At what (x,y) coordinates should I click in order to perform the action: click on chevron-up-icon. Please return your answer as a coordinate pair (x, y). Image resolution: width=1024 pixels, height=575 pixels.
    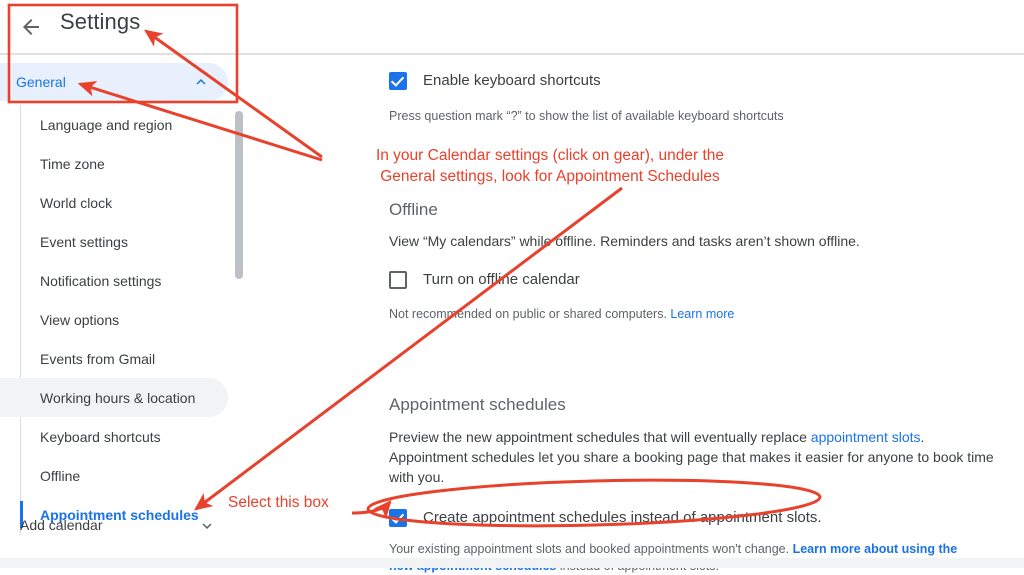
    Looking at the image, I should click on (201, 82).